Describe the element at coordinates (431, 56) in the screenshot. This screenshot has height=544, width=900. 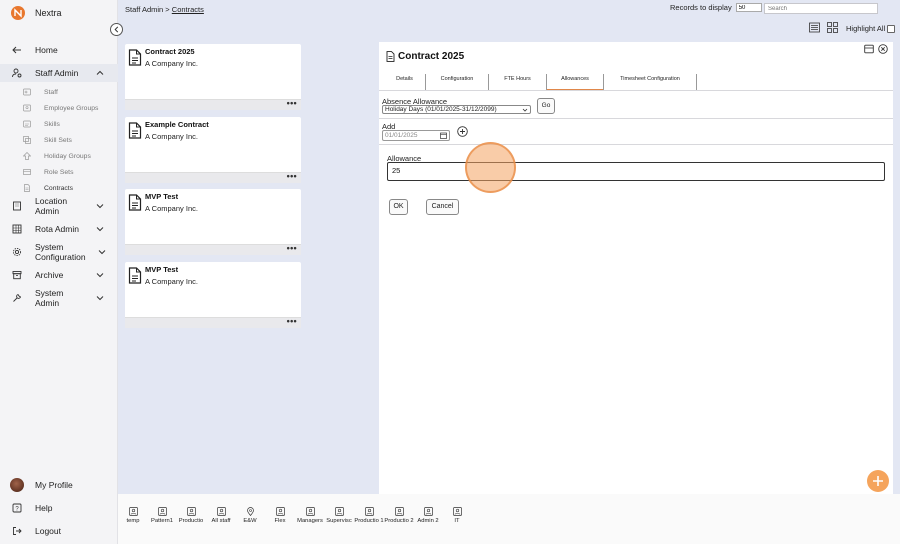
I see `panel-title-text: Contract 2025` at that location.